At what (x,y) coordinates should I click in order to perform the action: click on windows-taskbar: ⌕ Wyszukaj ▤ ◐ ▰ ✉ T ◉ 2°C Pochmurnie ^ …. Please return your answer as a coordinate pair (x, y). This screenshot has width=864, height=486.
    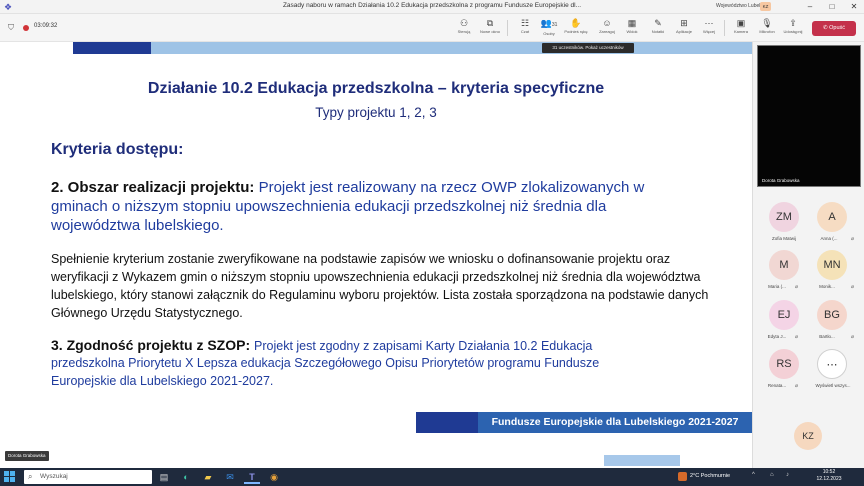
    Looking at the image, I should click on (432, 477).